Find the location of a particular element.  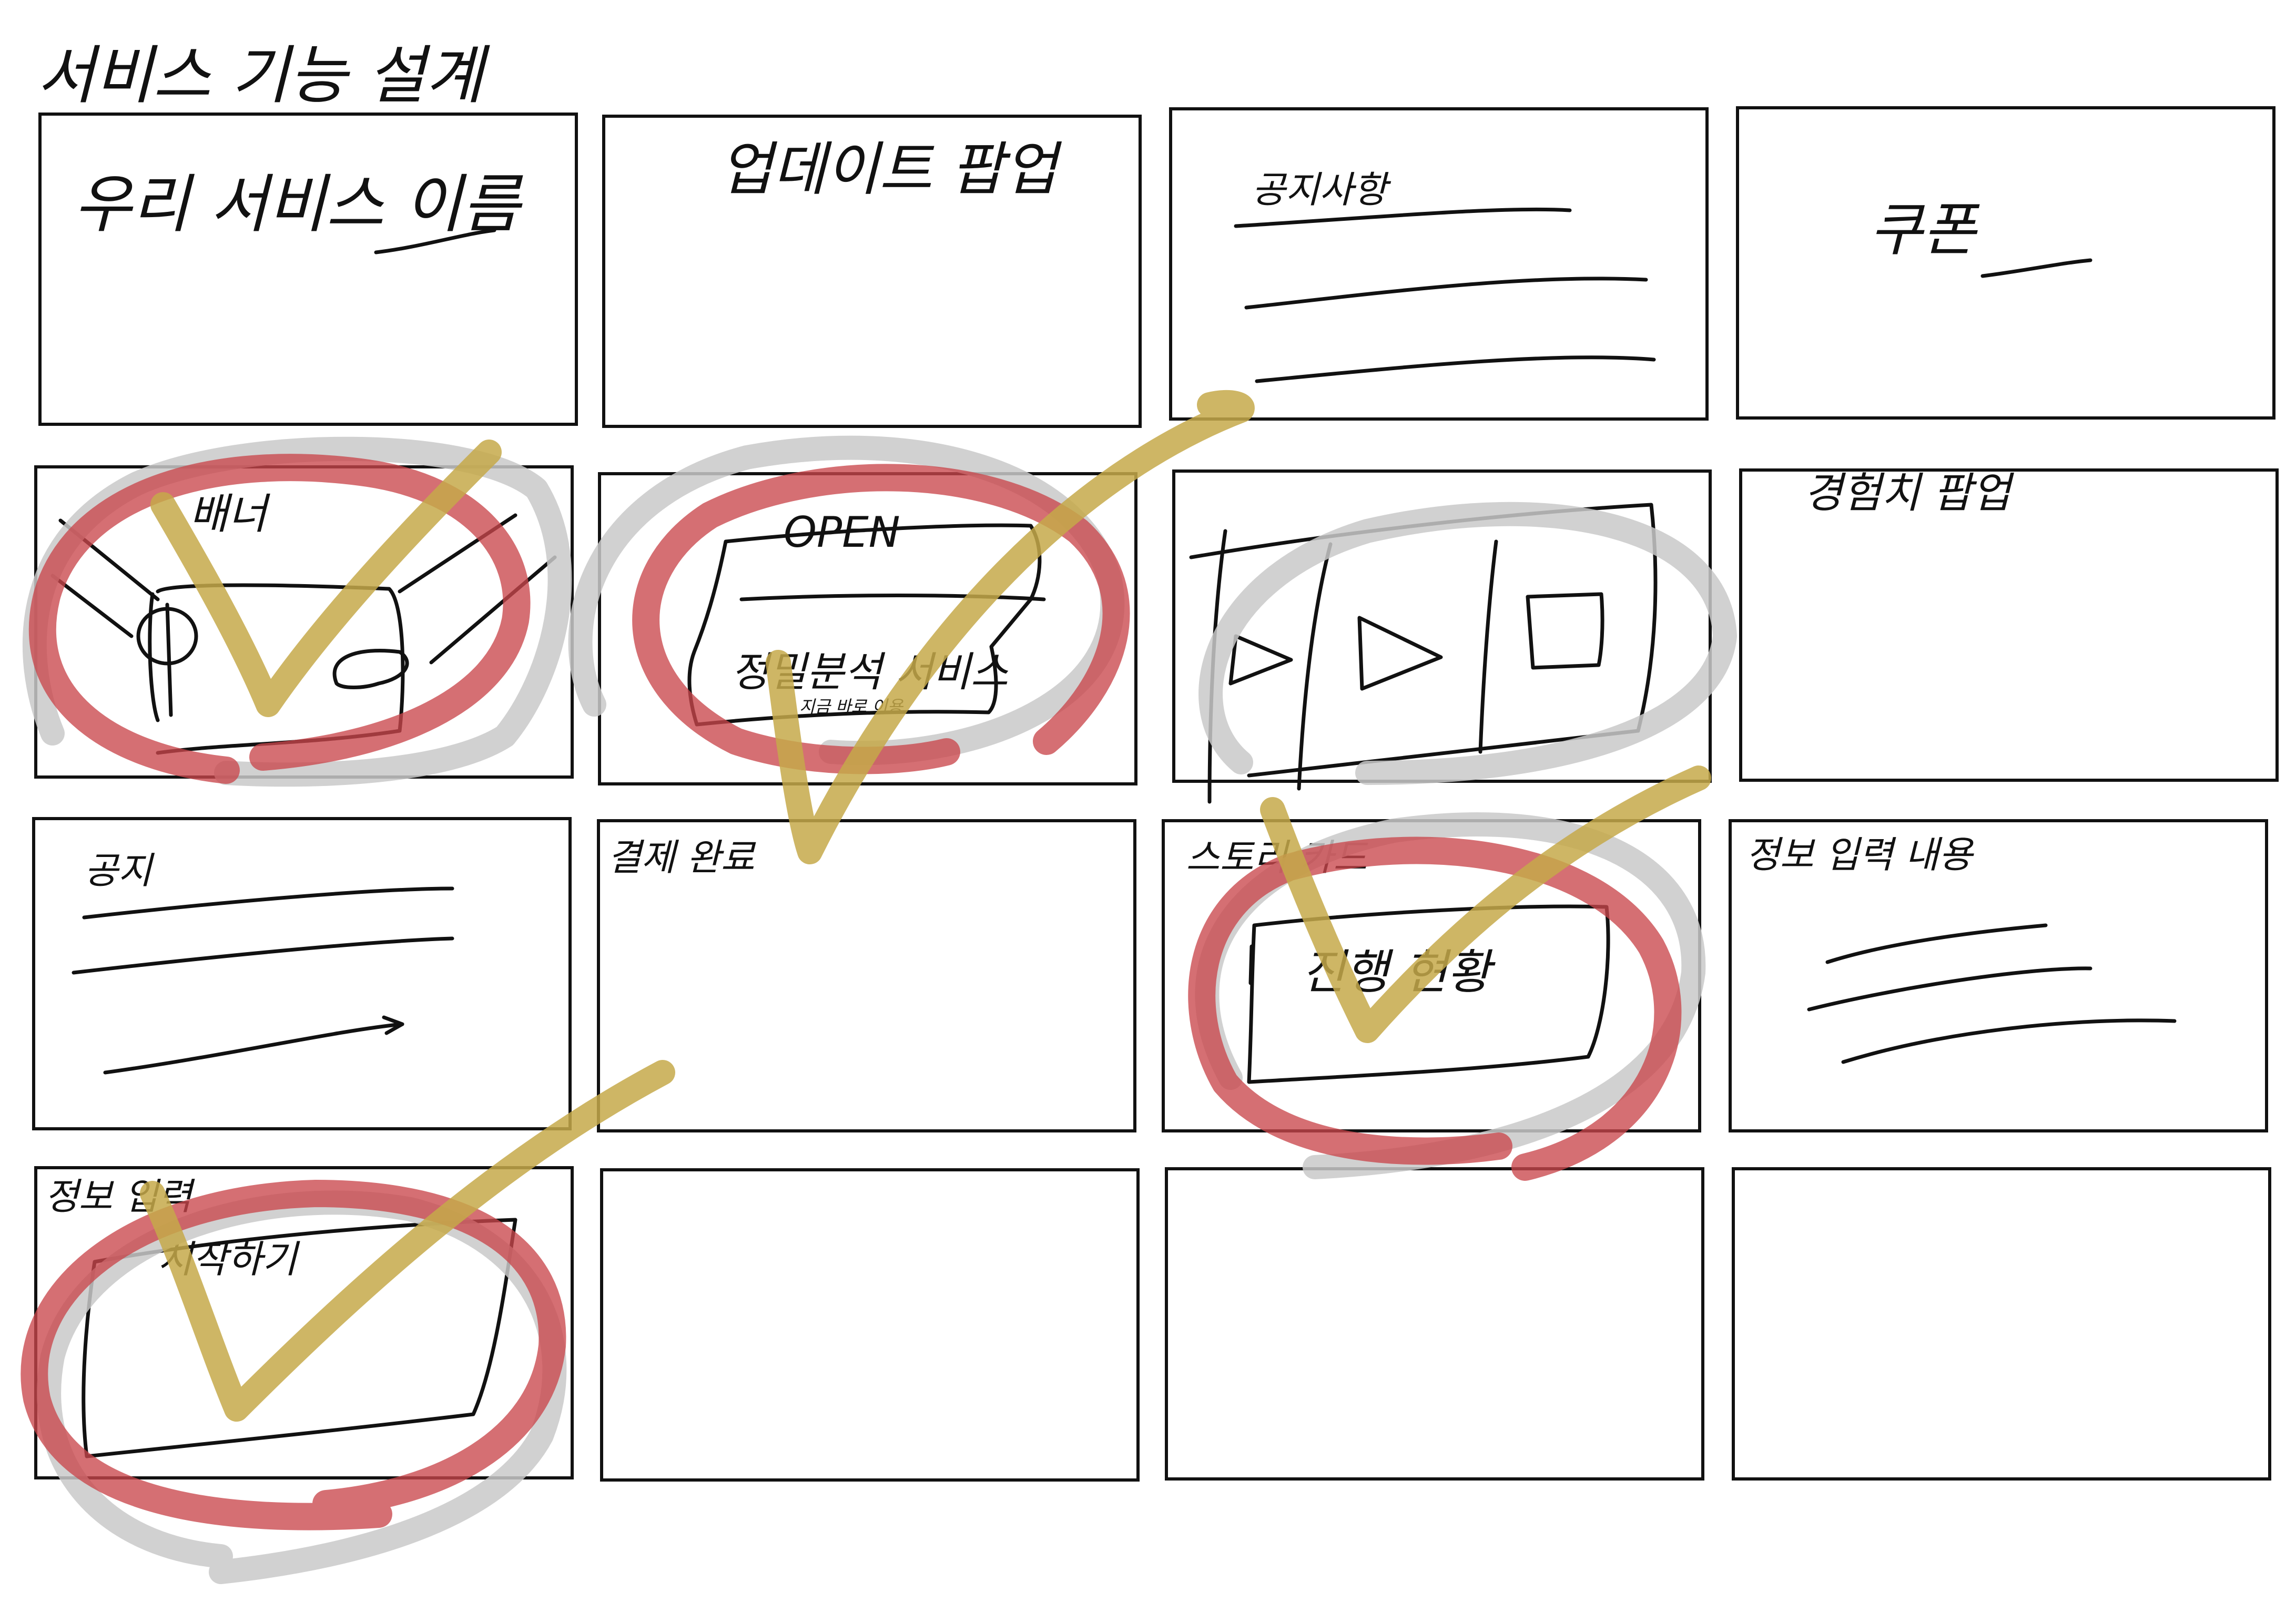

panel-label: 공지 is located at coordinates (119, 870).